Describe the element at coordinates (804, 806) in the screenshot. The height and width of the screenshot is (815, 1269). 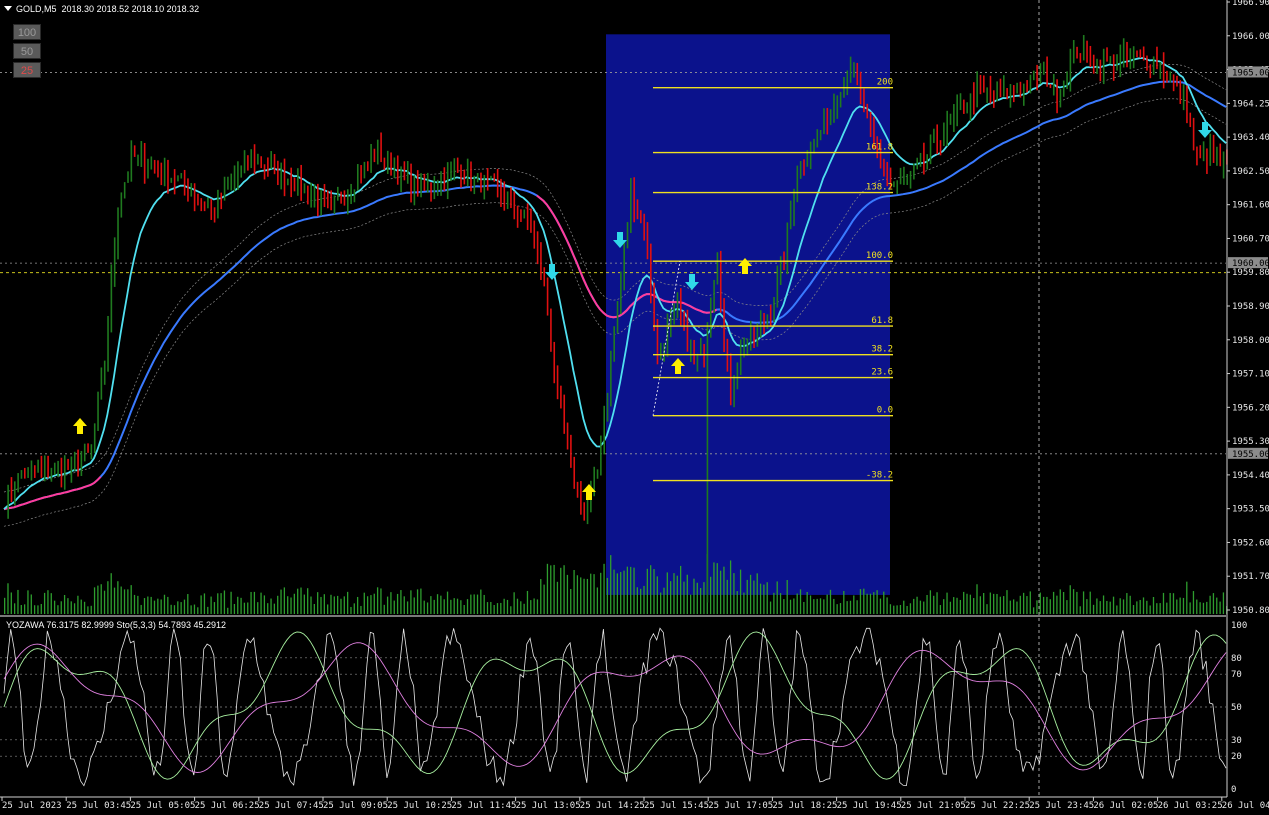
I see `time-tick-label: 25 Jul 18:25` at that location.